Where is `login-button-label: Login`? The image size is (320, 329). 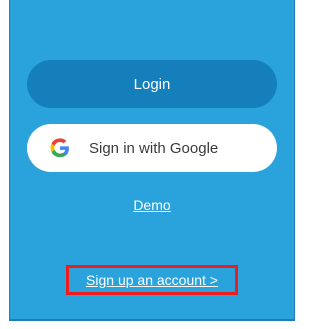
login-button-label: Login is located at coordinates (152, 84).